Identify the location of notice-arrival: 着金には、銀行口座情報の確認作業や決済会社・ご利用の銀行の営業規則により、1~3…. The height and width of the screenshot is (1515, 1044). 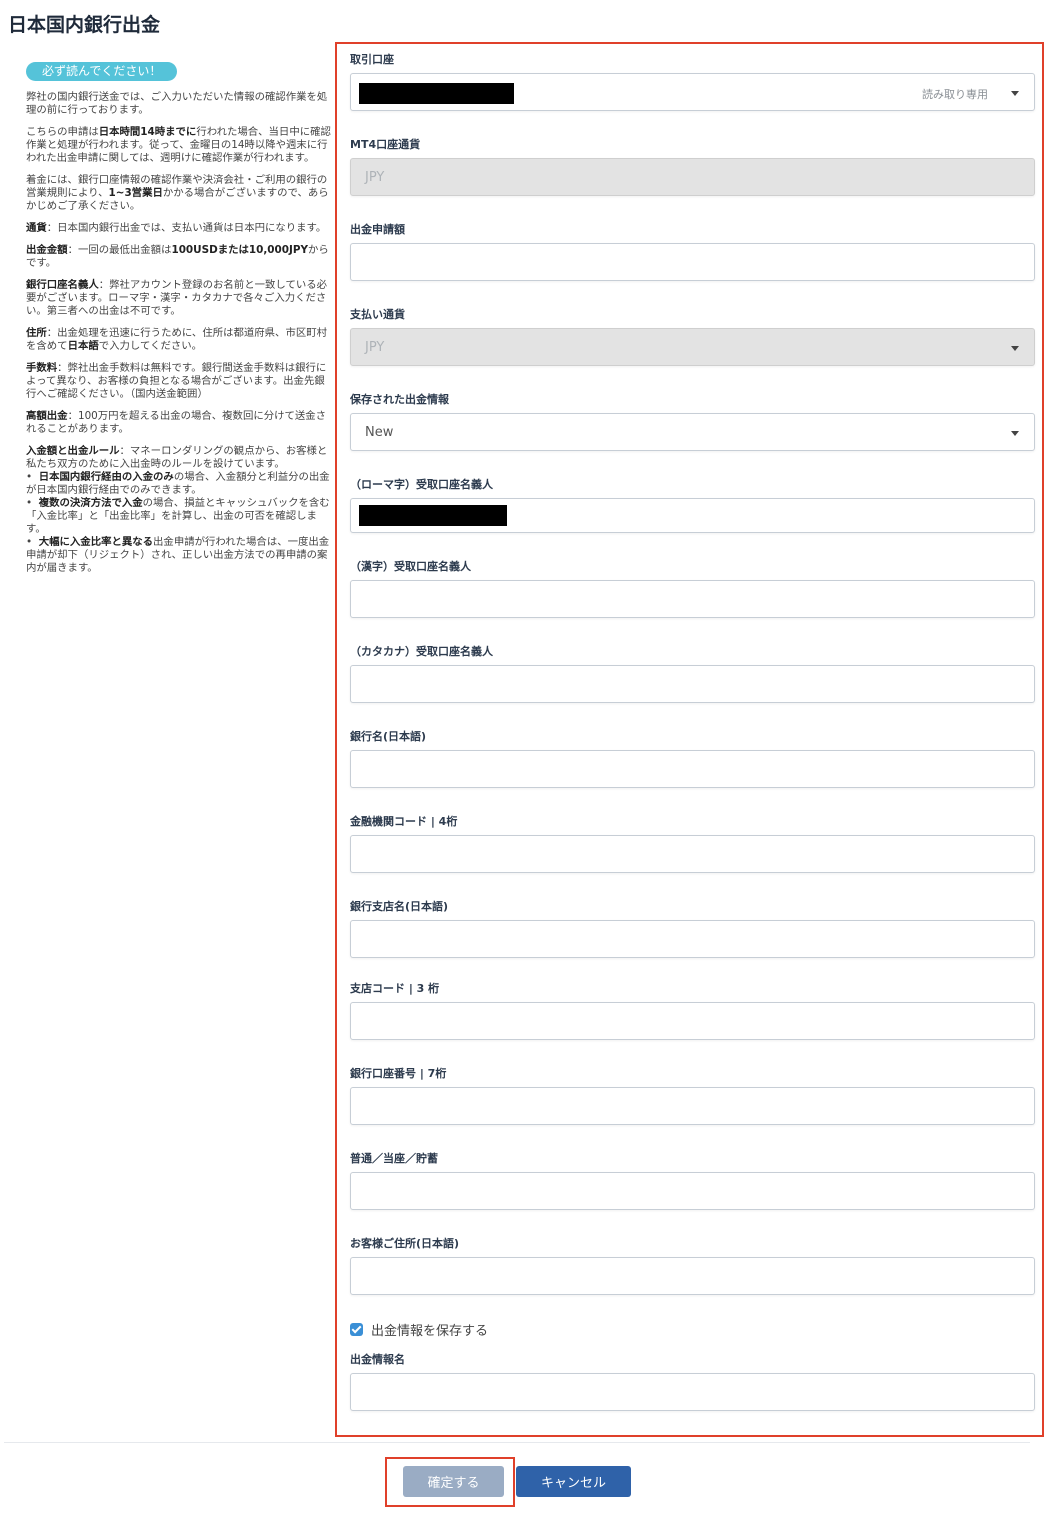
(177, 193).